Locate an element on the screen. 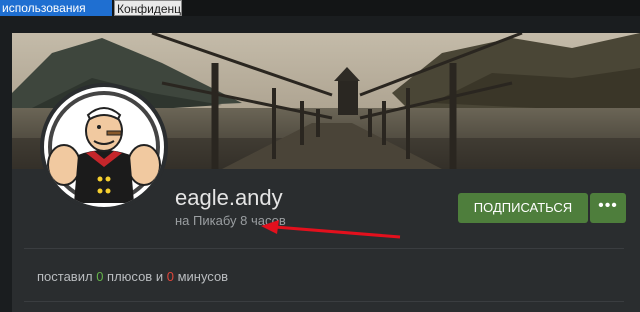  tab-privacy: Конфиденц is located at coordinates (148, 8).